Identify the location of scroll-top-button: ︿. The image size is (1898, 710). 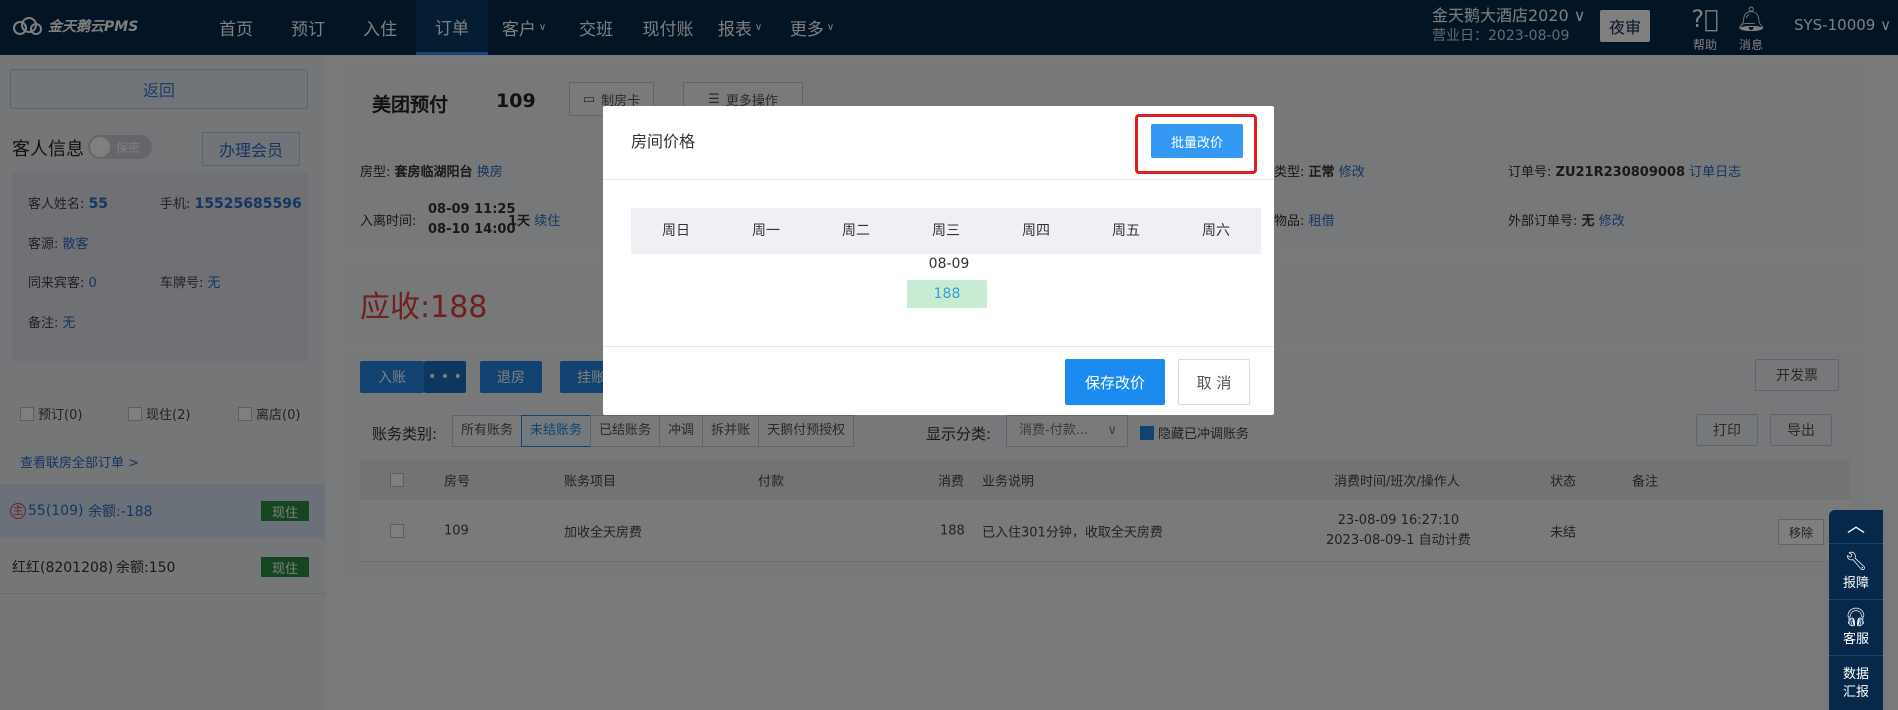
(1856, 527).